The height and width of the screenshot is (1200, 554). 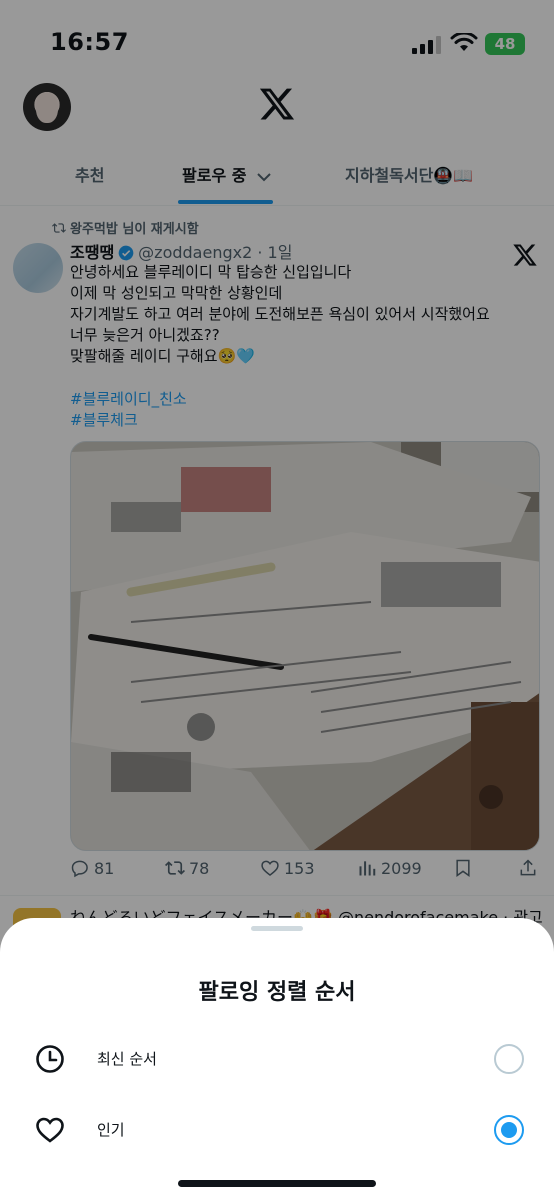 I want to click on home-indicator, so click(x=277, y=1183).